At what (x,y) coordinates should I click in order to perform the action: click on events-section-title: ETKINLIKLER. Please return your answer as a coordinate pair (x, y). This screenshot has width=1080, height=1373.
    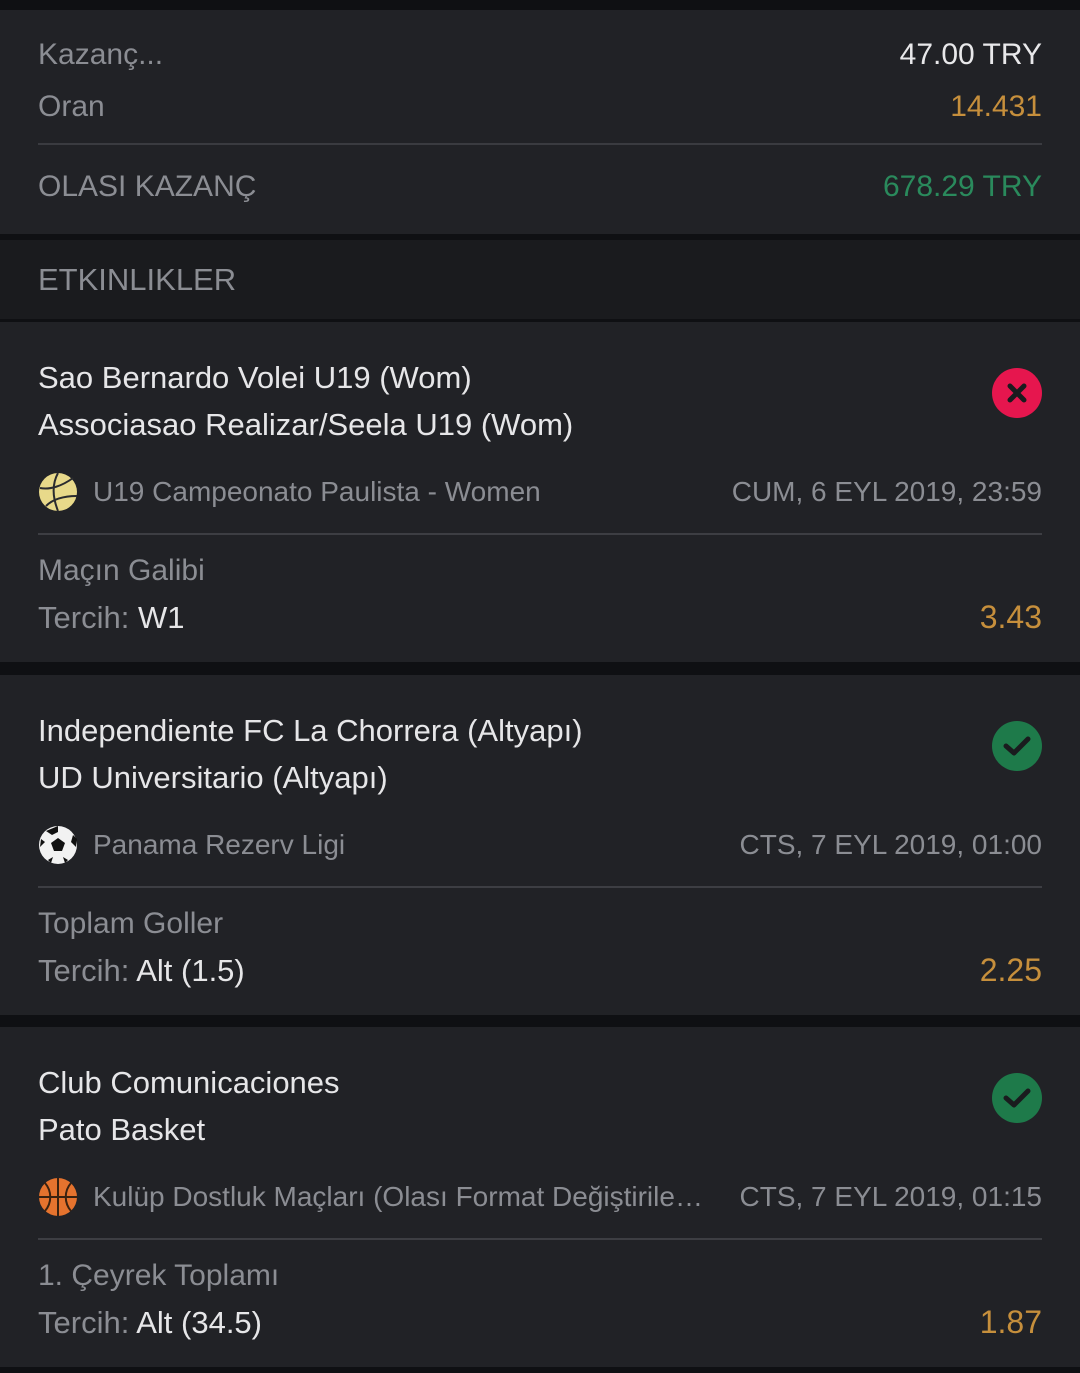
    Looking at the image, I should click on (137, 279).